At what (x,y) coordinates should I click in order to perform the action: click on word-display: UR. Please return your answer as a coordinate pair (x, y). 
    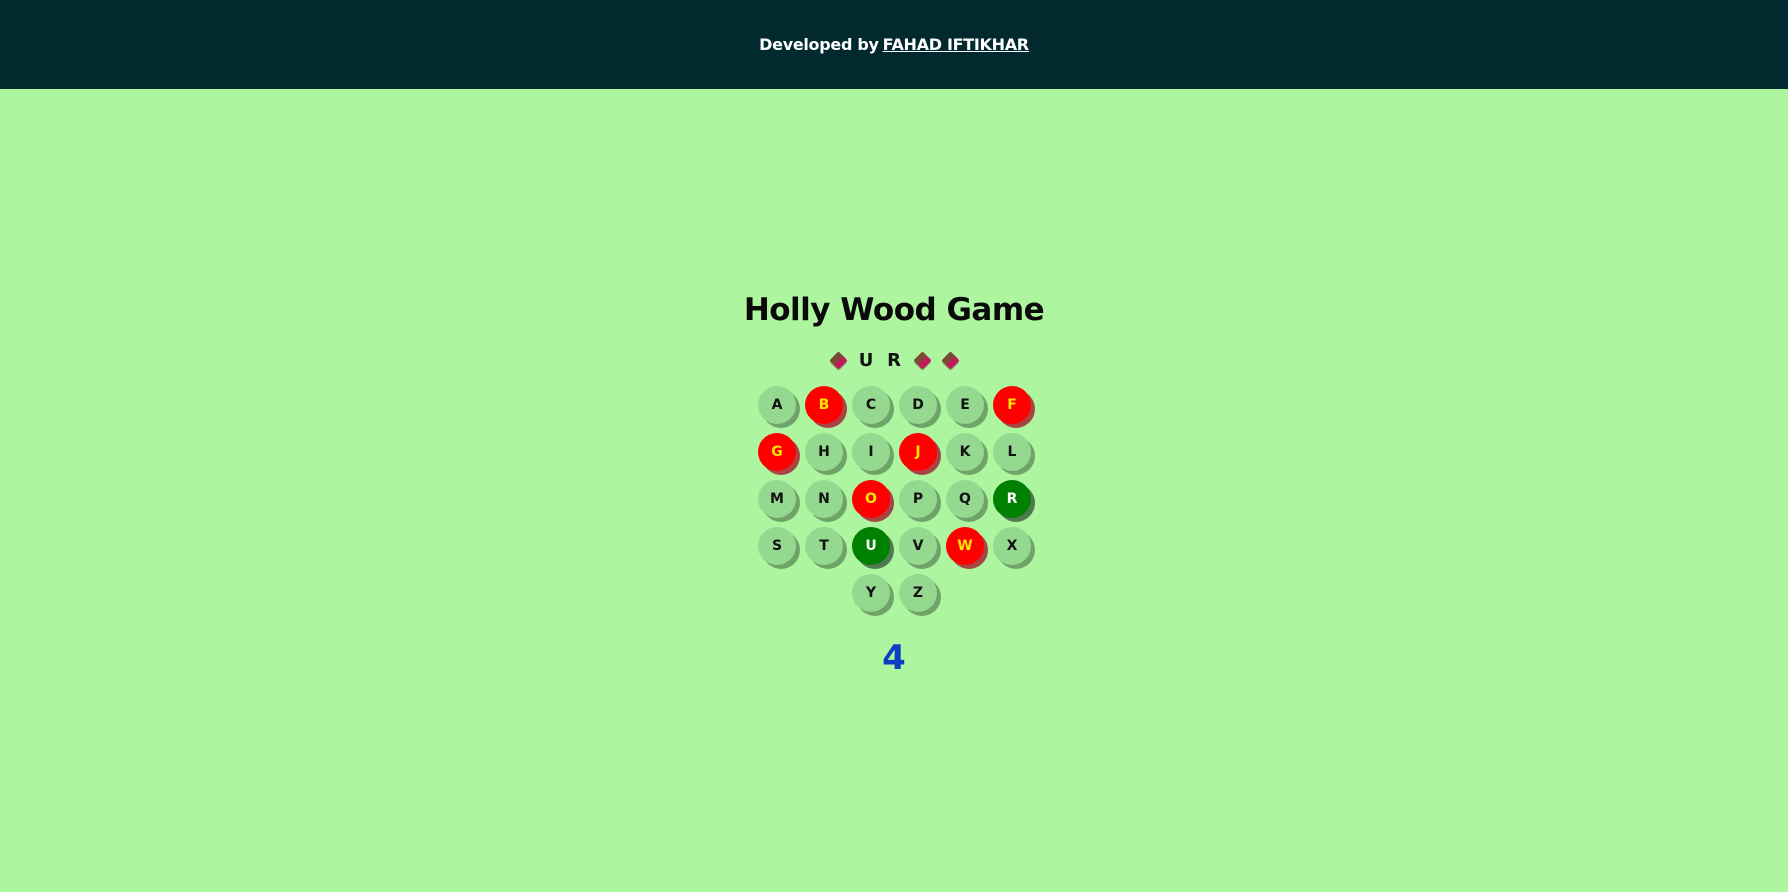
    Looking at the image, I should click on (894, 360).